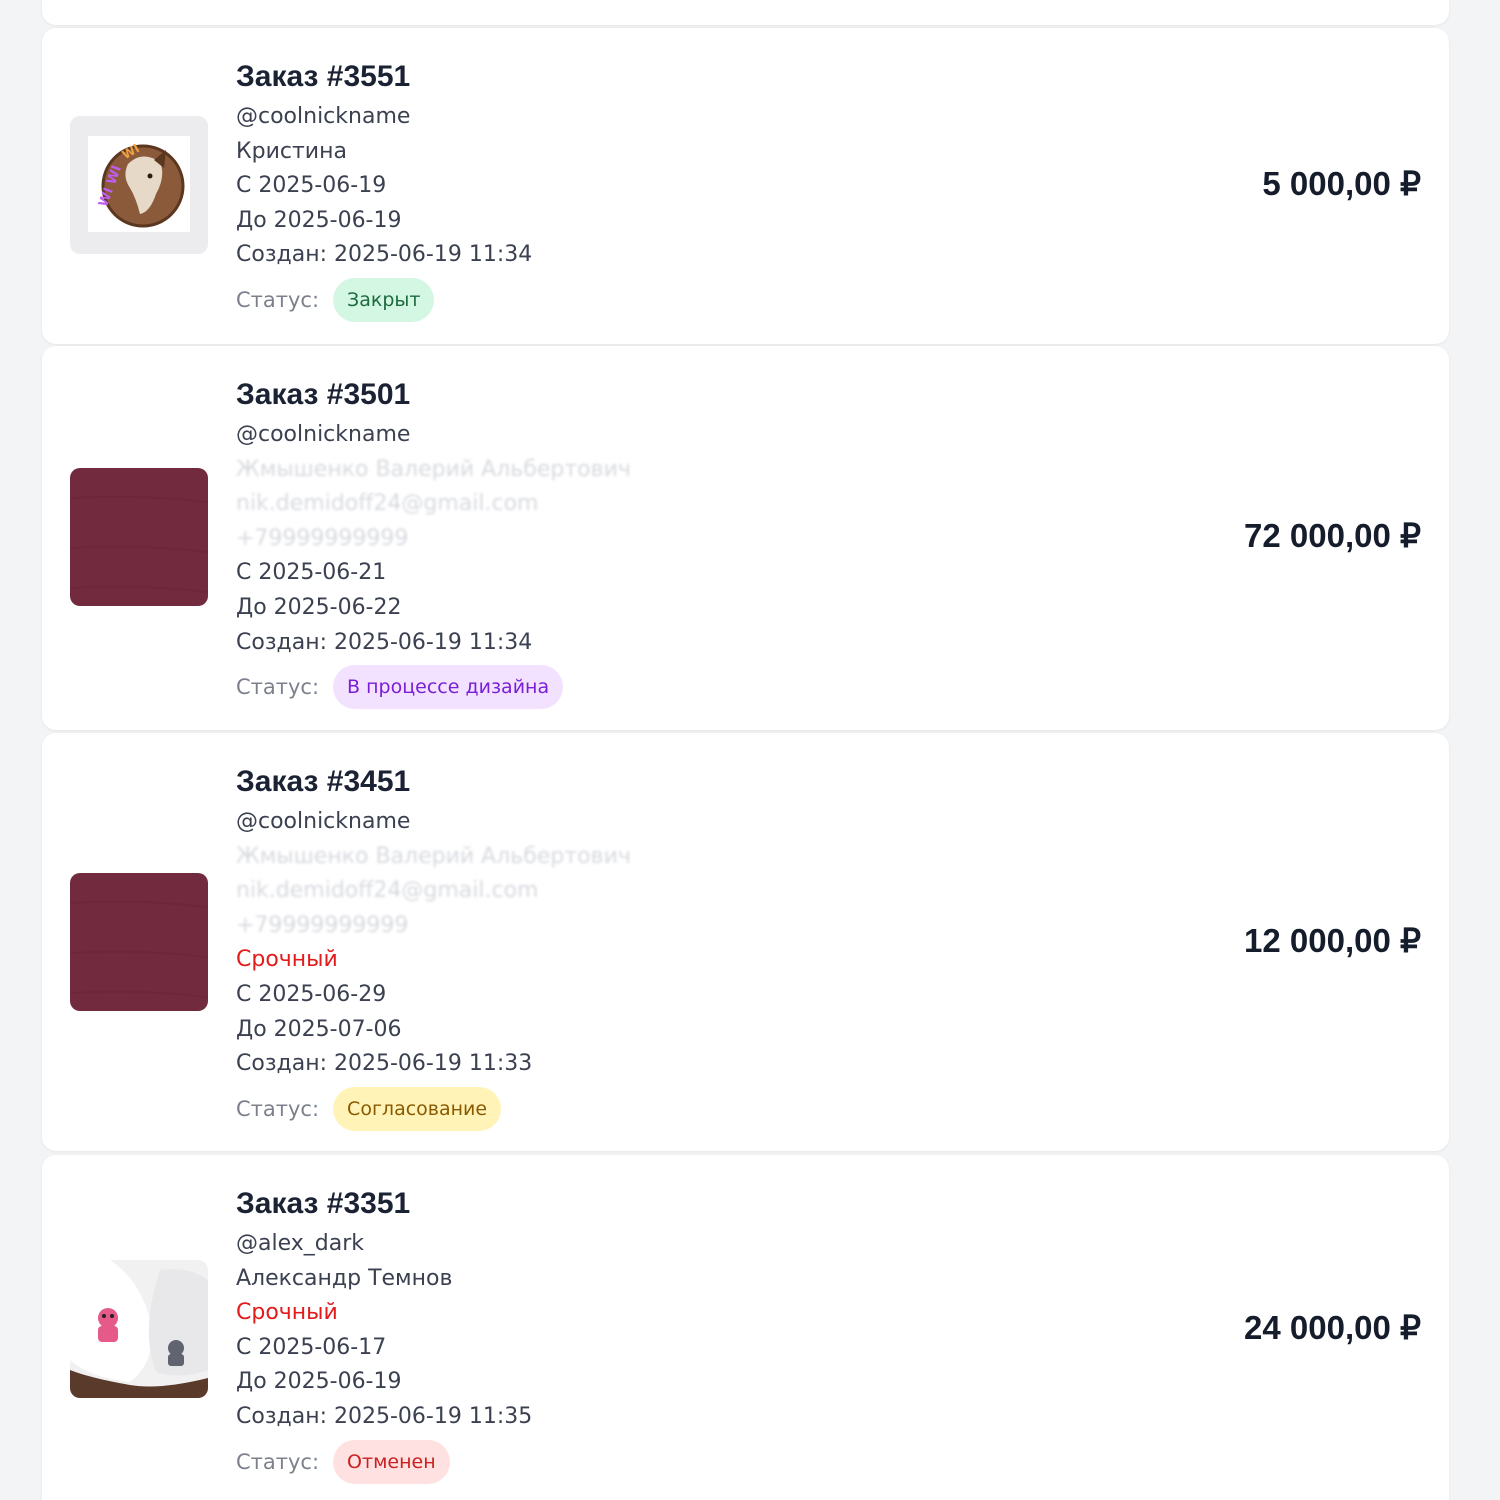 The width and height of the screenshot is (1500, 1500). I want to click on order-amount: 12 000,00 ₽, so click(1332, 940).